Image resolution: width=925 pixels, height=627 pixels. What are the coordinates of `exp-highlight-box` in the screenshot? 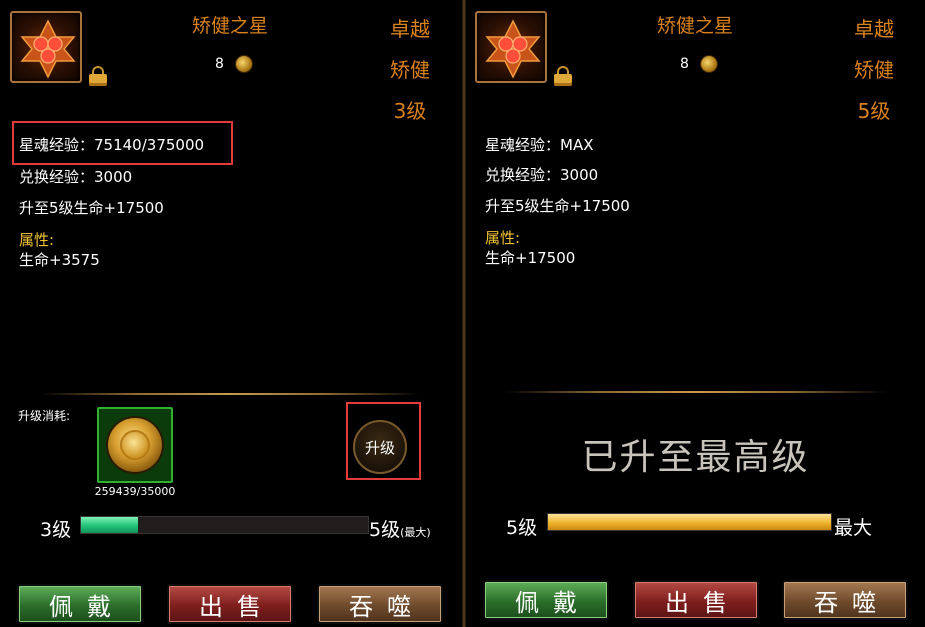 It's located at (122, 143).